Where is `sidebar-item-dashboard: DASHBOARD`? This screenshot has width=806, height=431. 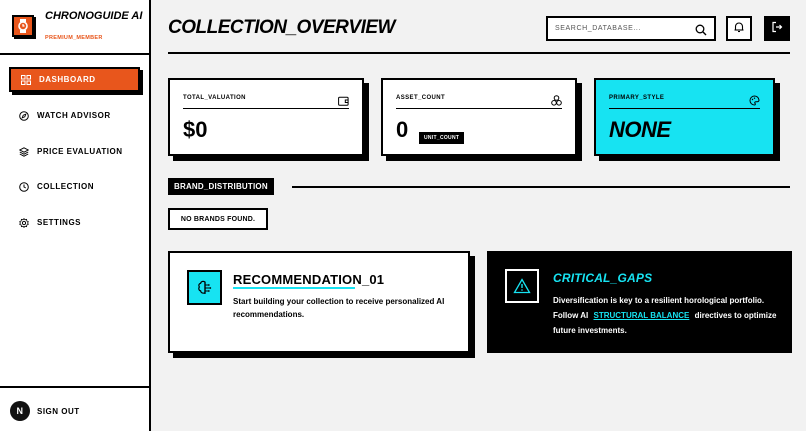
sidebar-item-dashboard: DASHBOARD is located at coordinates (74, 79).